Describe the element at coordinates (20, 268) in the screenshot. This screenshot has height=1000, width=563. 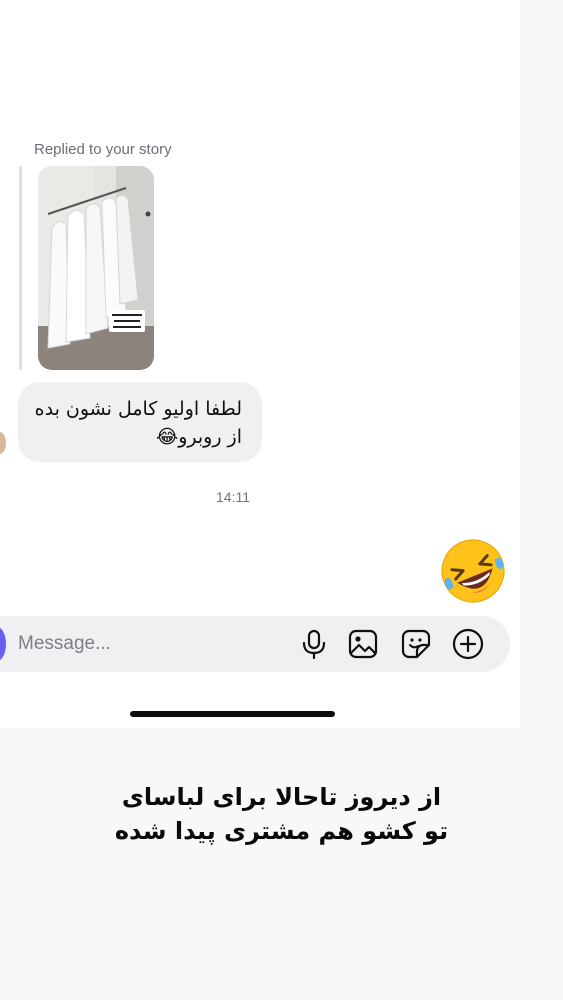
I see `reply-indicator-bar` at that location.